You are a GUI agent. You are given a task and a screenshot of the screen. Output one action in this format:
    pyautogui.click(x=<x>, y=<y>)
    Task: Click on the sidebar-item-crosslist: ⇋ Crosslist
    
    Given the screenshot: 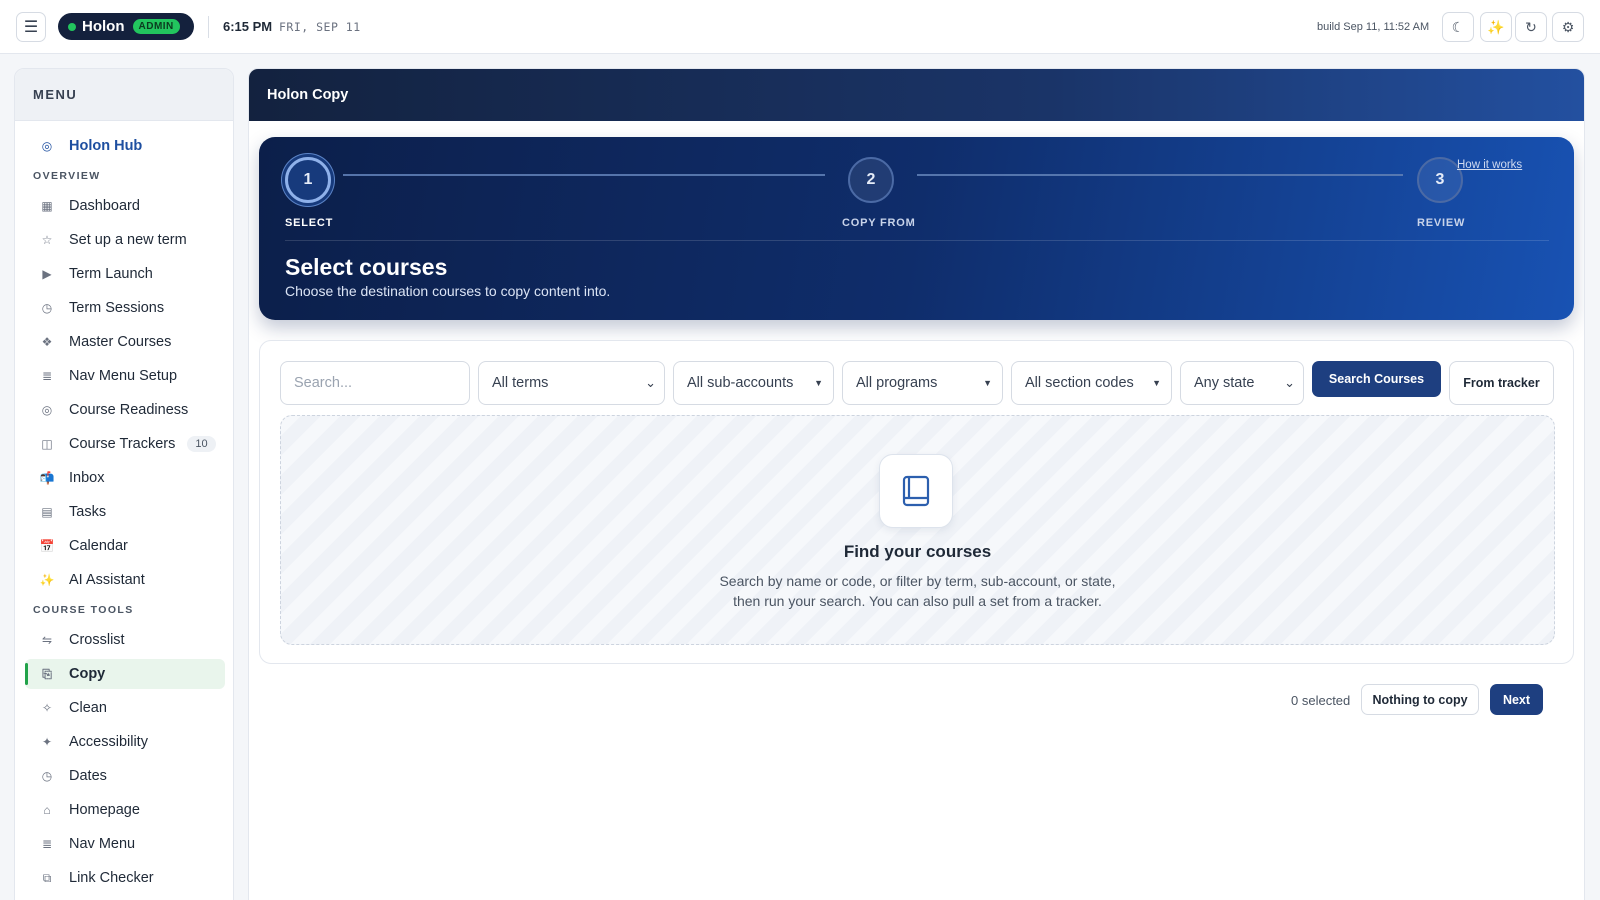 What is the action you would take?
    pyautogui.click(x=125, y=640)
    